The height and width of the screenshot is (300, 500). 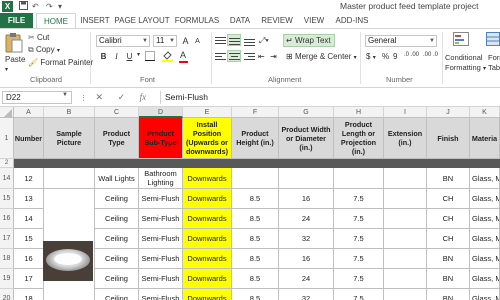 What do you see at coordinates (405, 112) in the screenshot?
I see `column-header-i: I` at bounding box center [405, 112].